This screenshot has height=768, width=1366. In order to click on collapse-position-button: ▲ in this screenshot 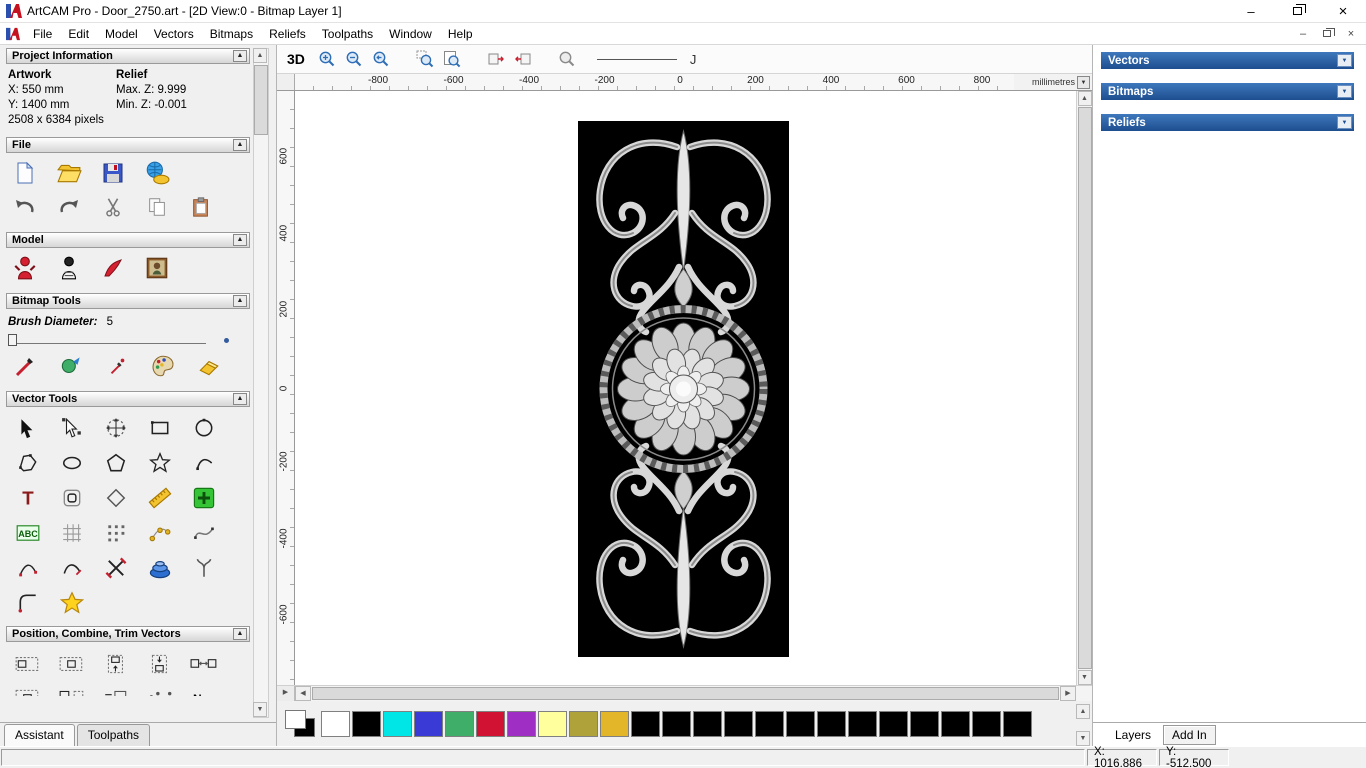, I will do `click(240, 634)`.